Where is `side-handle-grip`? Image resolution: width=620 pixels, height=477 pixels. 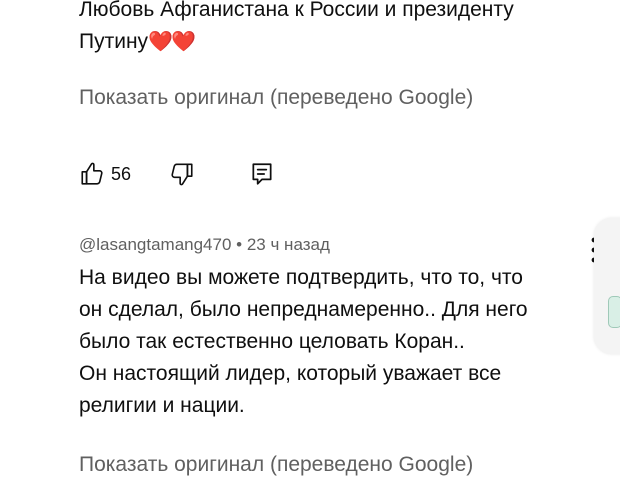
side-handle-grip is located at coordinates (614, 312).